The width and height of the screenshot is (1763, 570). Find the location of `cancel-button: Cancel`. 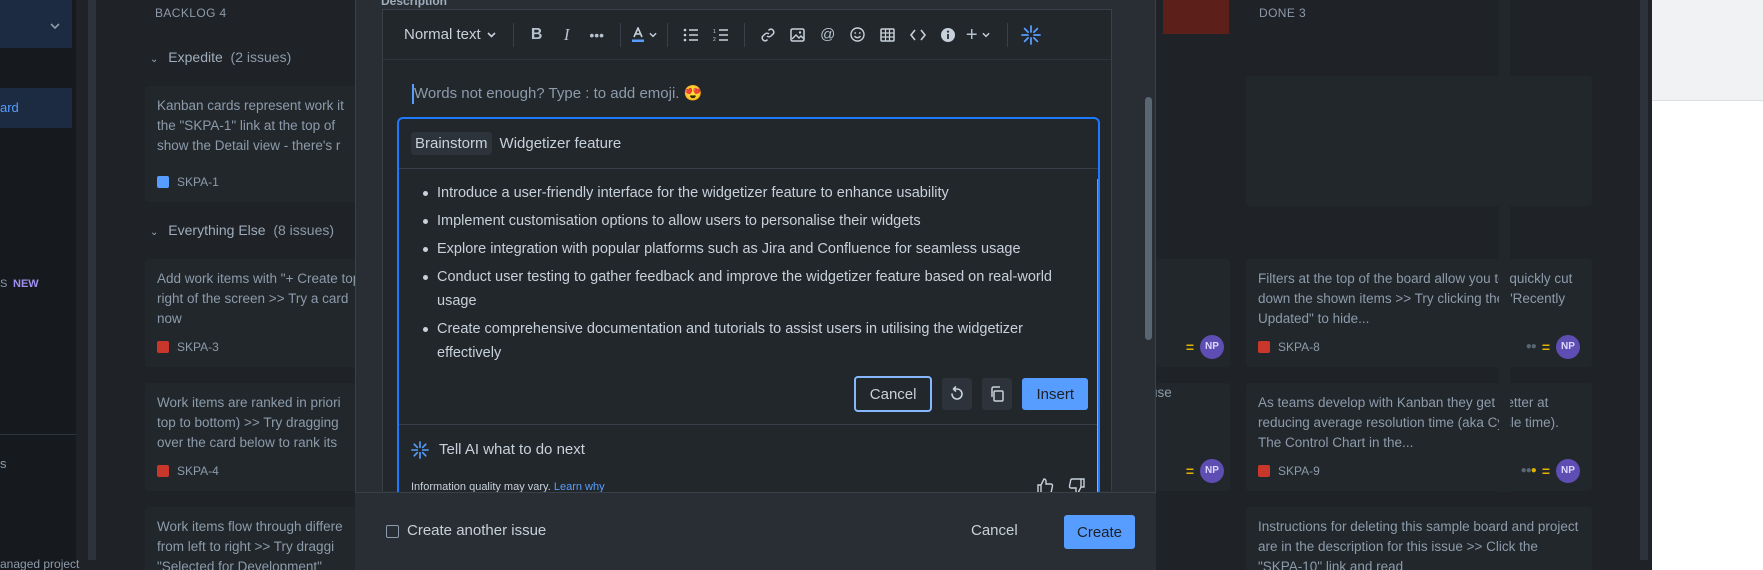

cancel-button: Cancel is located at coordinates (994, 530).